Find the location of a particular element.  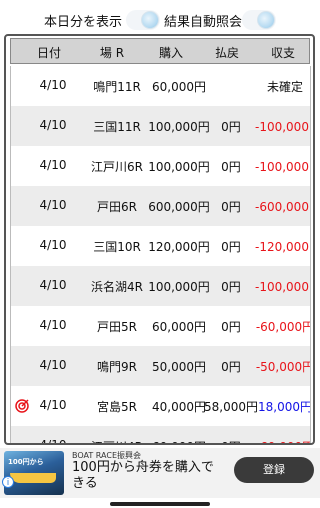

table-row: 4/10浜名湖4R100,000円0円-100,000円 is located at coordinates (160, 286).